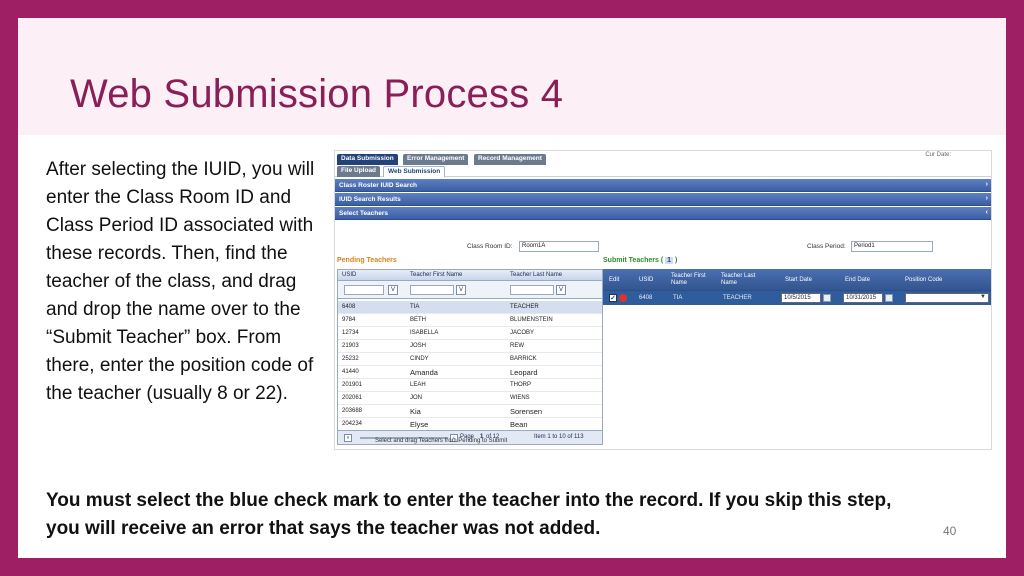 The image size is (1024, 576). I want to click on submit-title-label: Submit Teachers, so click(631, 260).